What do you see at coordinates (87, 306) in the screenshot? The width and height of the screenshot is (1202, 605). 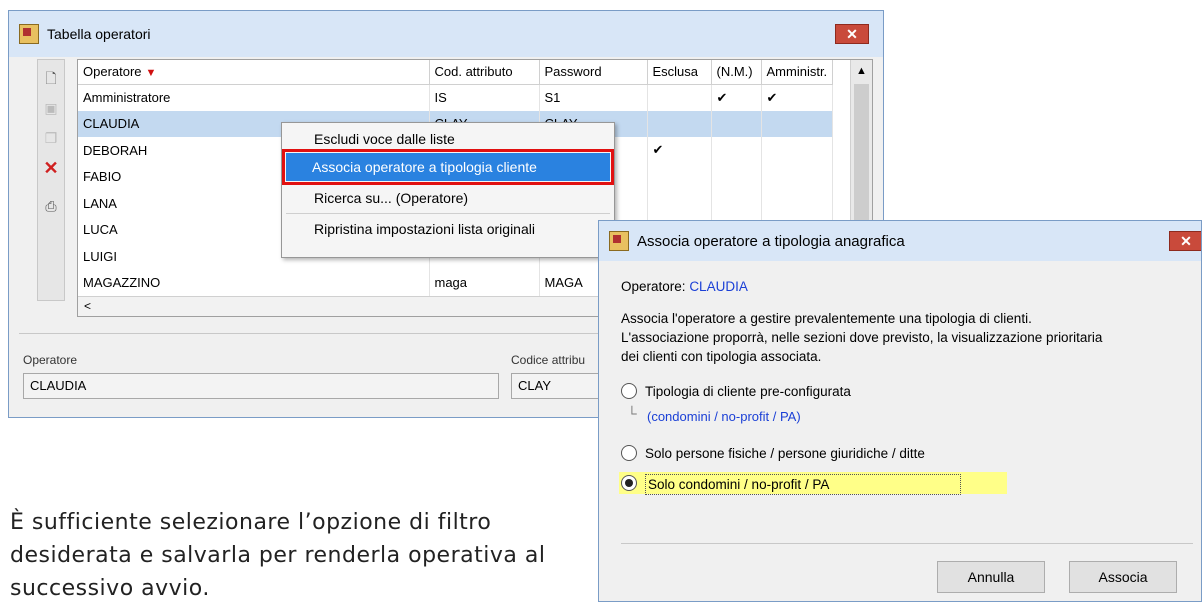 I see `scroll-left-icon: <` at bounding box center [87, 306].